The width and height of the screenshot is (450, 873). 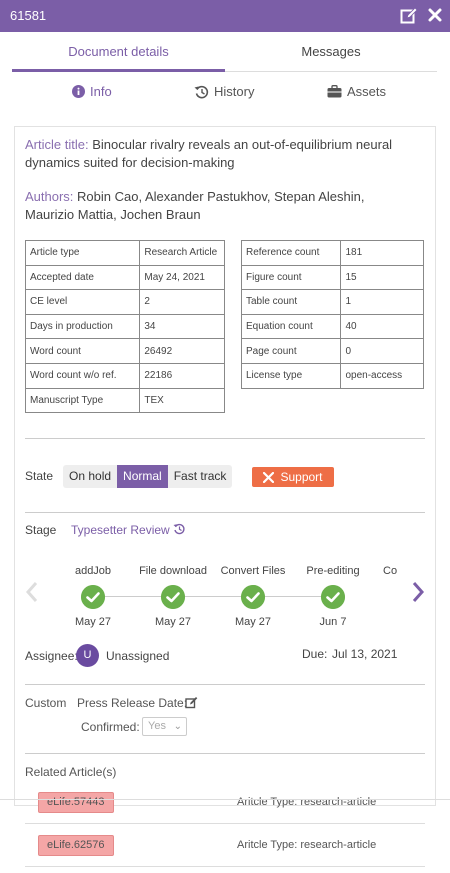 What do you see at coordinates (82, 326) in the screenshot?
I see `metadata-label: Days in production` at bounding box center [82, 326].